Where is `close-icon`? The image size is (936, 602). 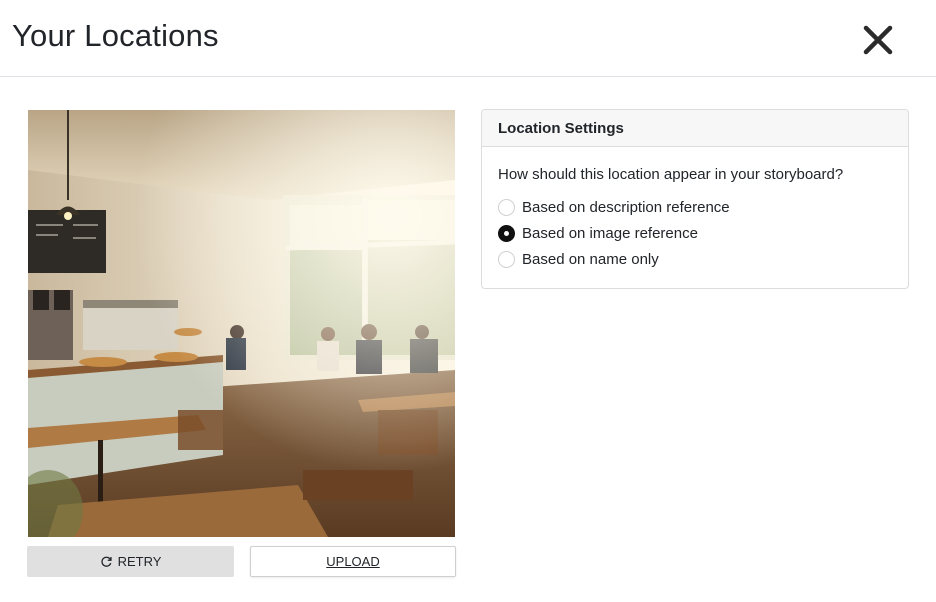 close-icon is located at coordinates (878, 40).